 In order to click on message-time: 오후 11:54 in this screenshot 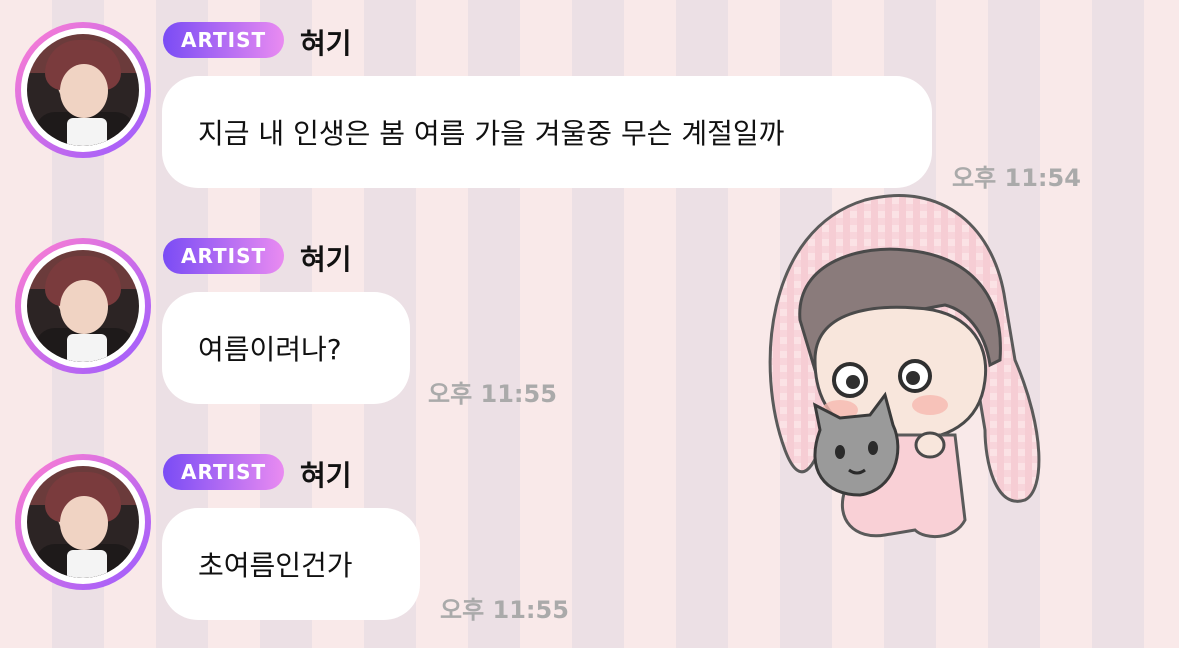, I will do `click(1016, 178)`.